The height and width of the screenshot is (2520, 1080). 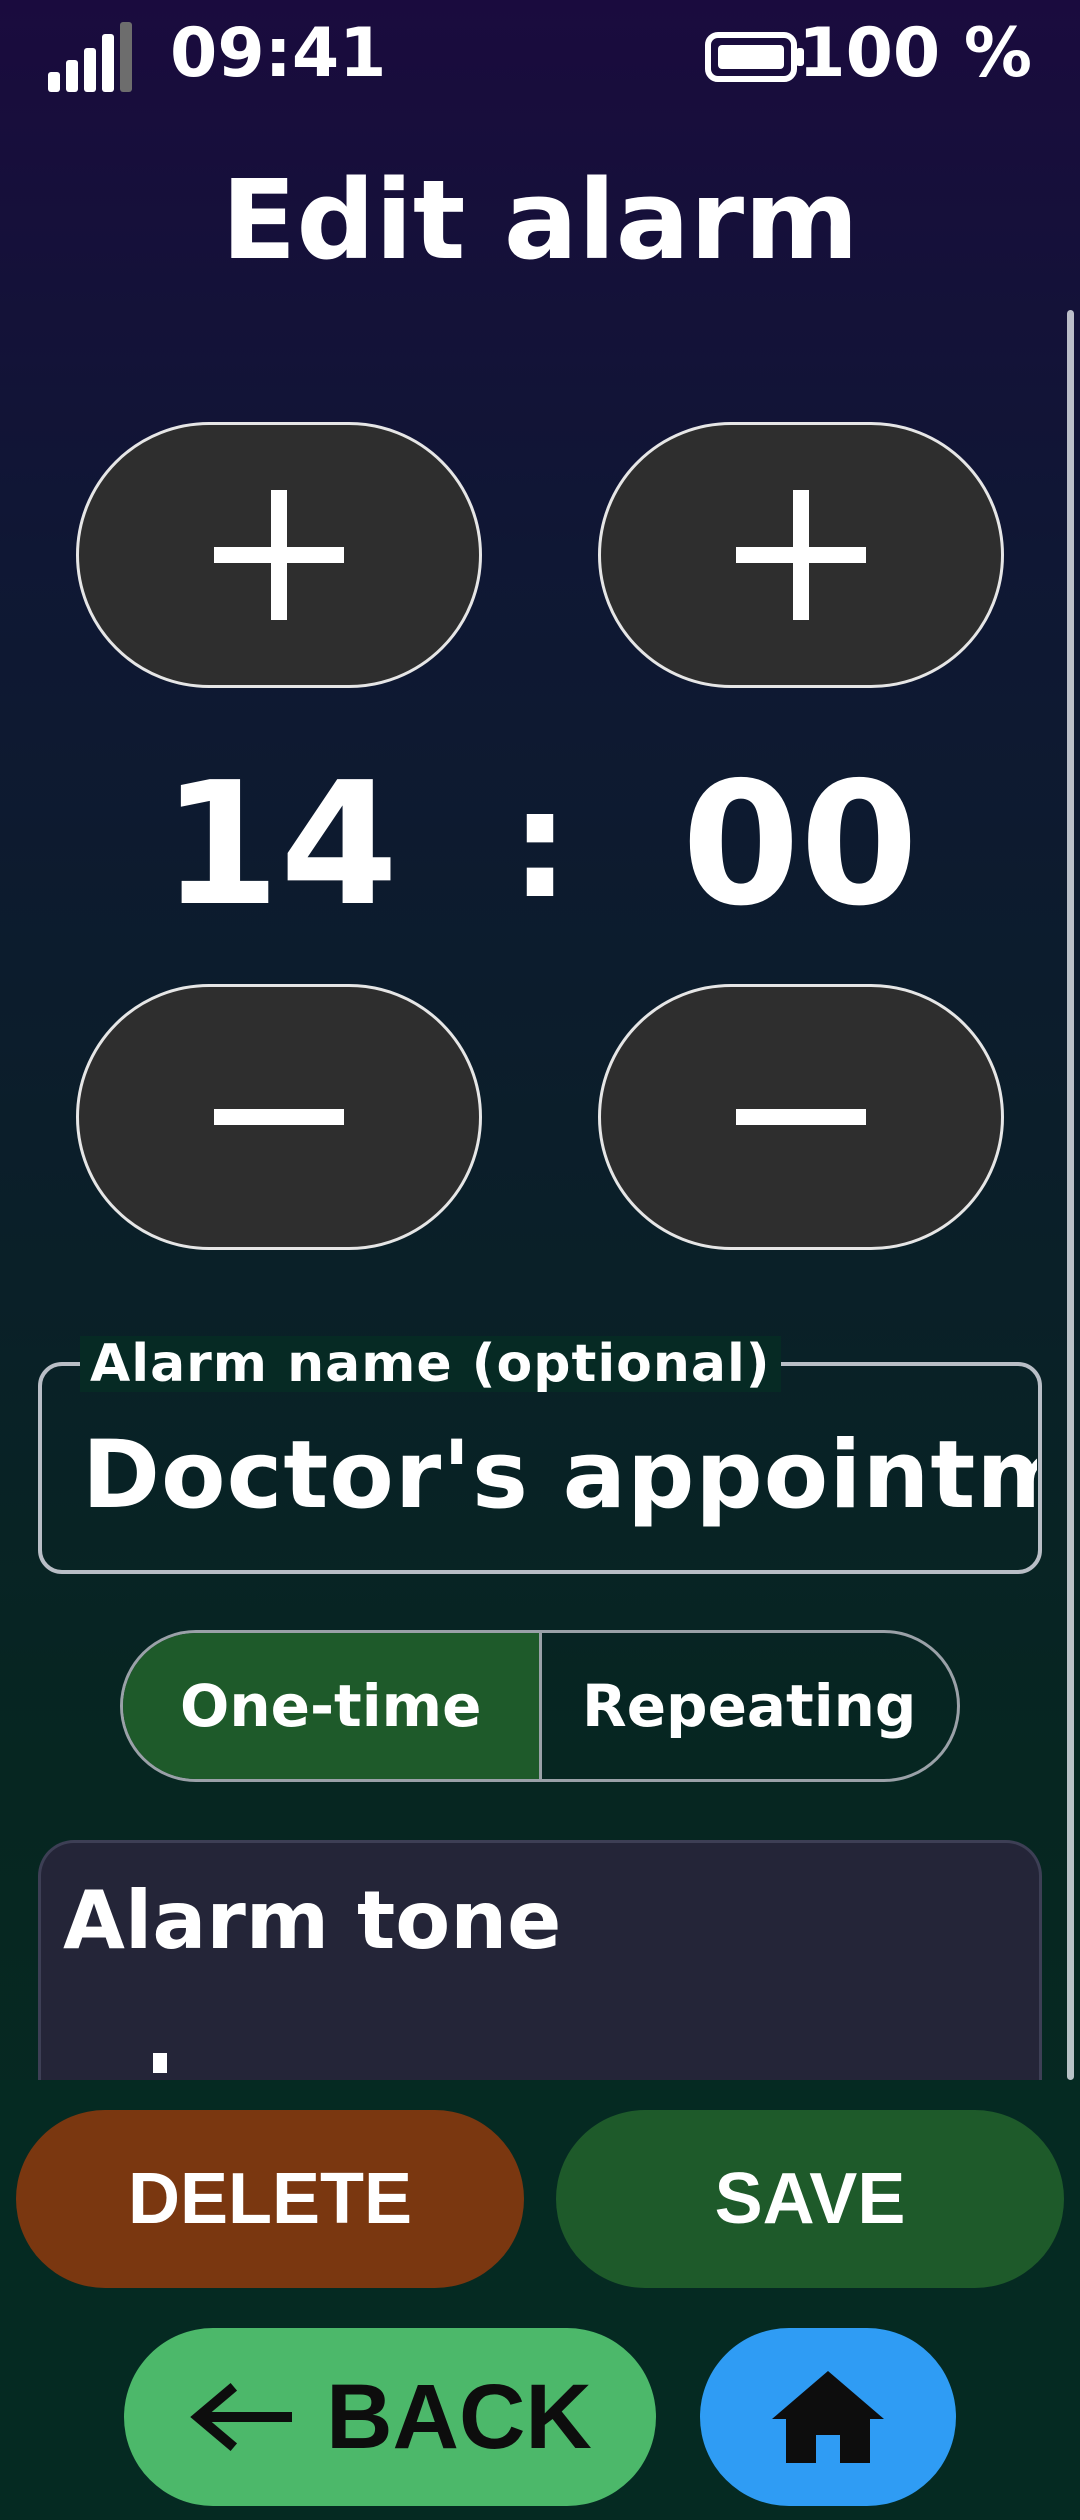 I want to click on delete-label: DELETE, so click(x=270, y=2199).